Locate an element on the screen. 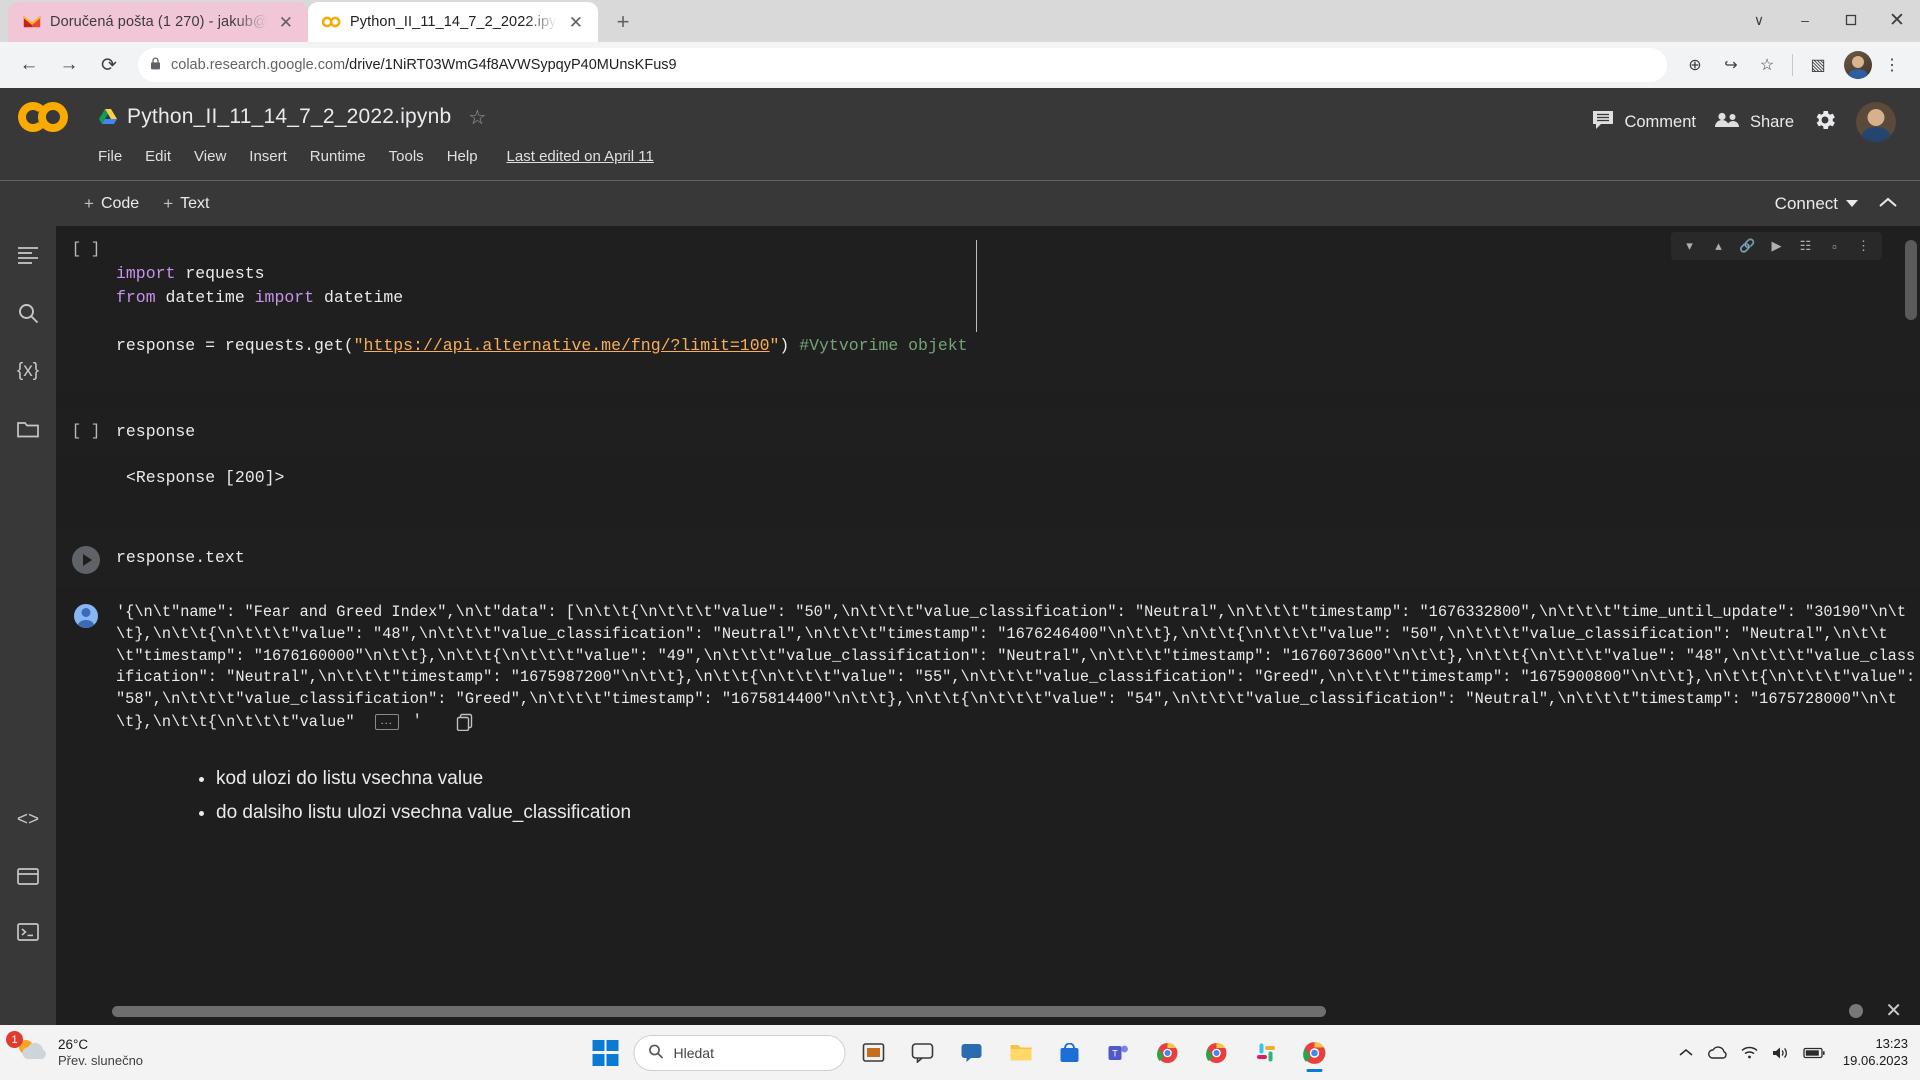 The image size is (1920, 1080). comment-button: Comment is located at coordinates (1644, 122).